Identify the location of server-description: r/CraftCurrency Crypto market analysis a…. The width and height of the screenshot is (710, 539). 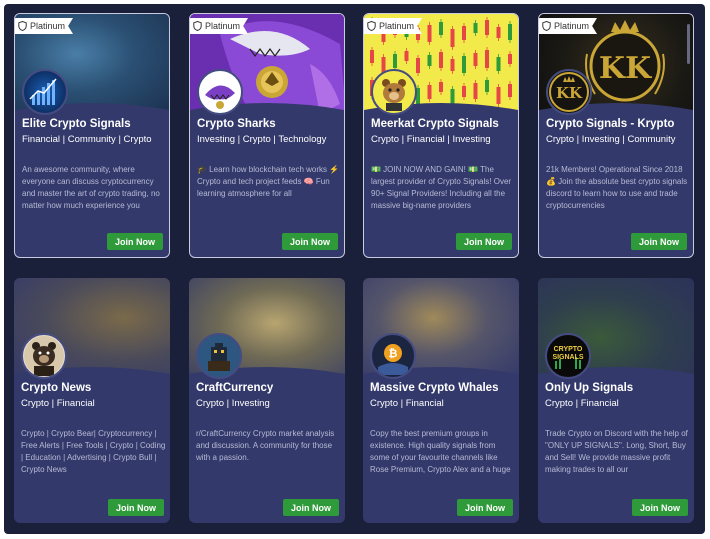
(265, 445).